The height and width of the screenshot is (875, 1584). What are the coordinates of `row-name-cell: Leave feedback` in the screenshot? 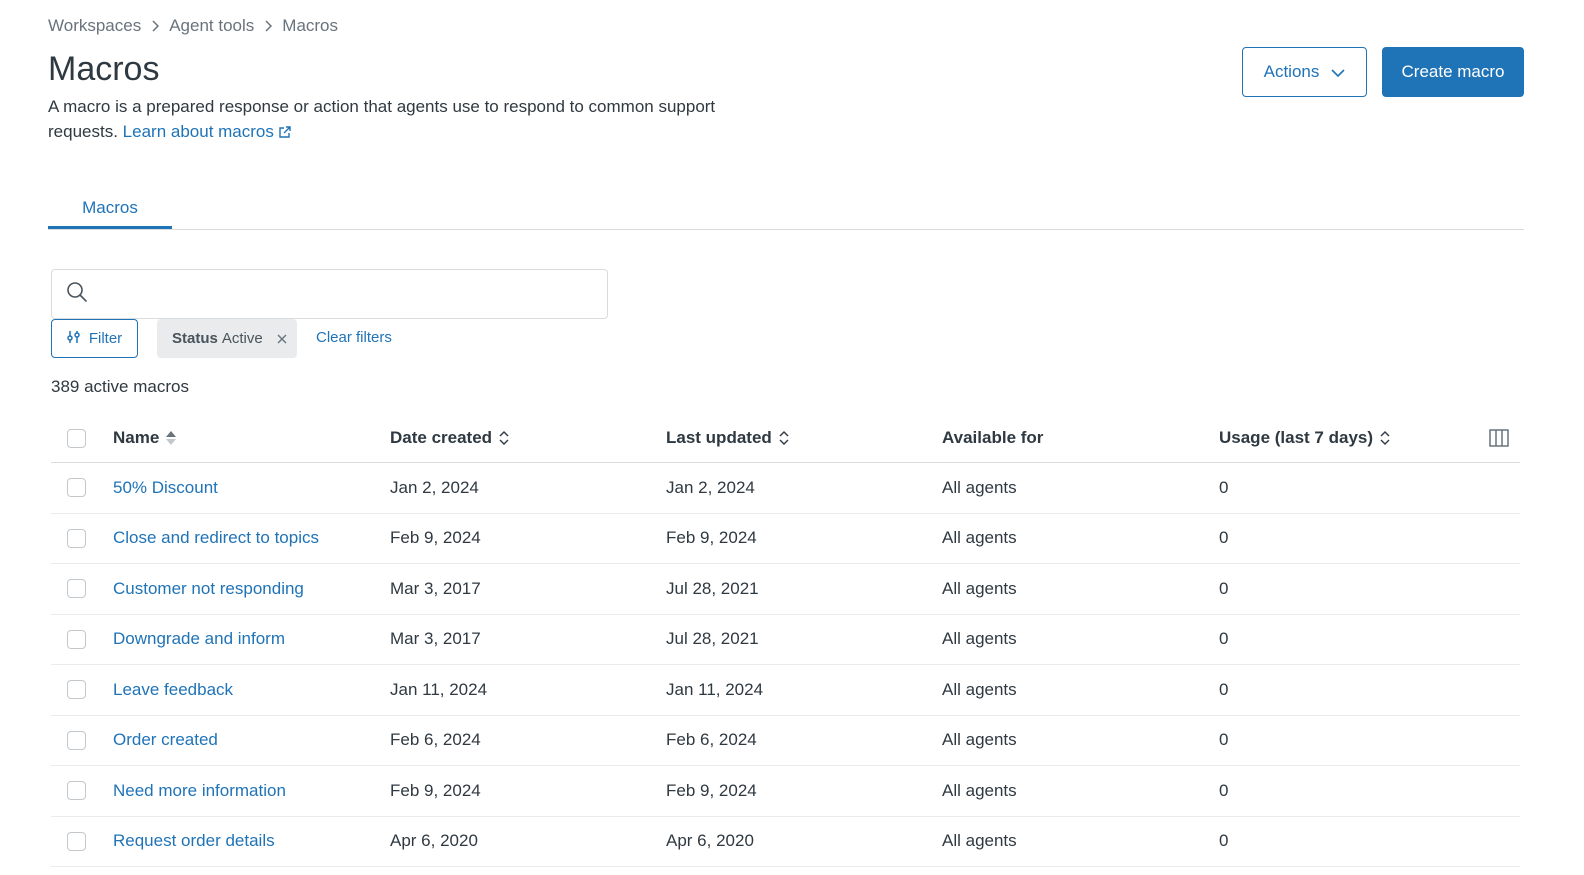 It's located at (173, 690).